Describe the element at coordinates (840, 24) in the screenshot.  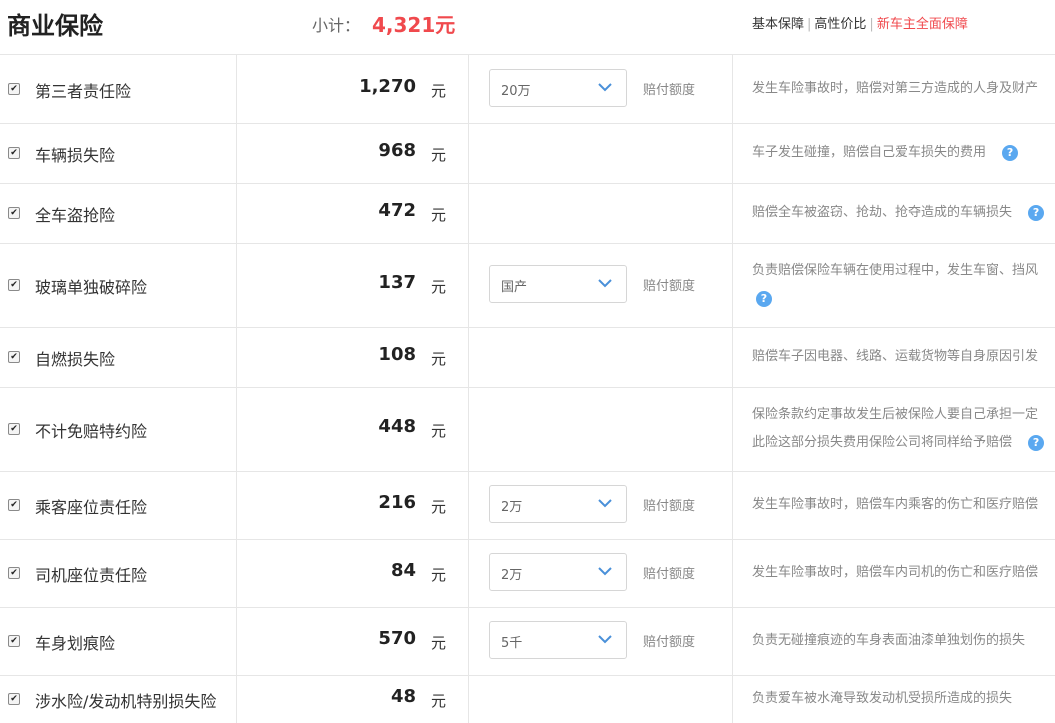
I see `plan-tab-value: 高性价比` at that location.